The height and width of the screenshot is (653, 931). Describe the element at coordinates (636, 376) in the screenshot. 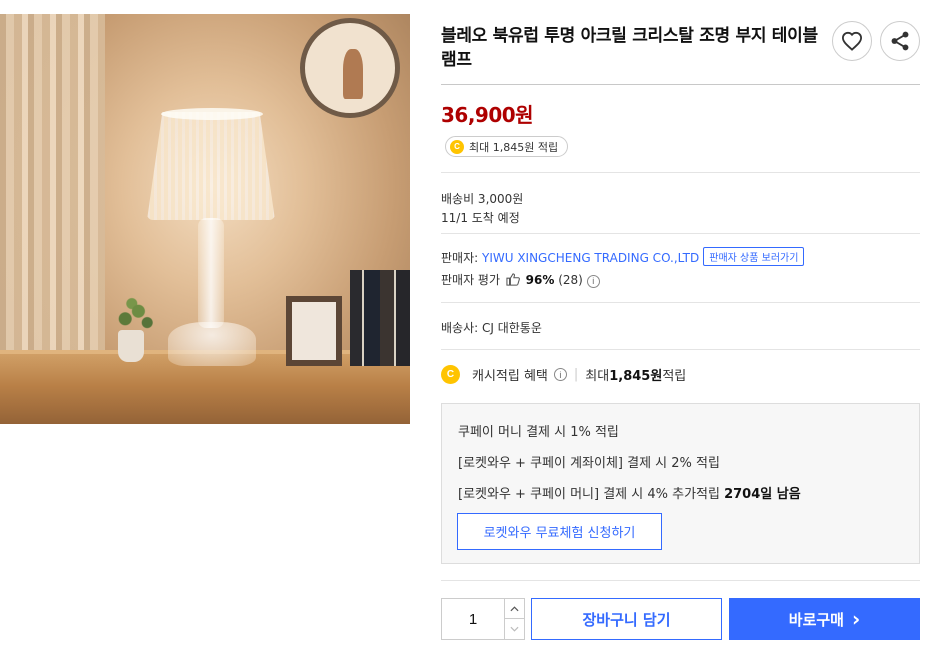

I see `cash-max-amount: 1,845원` at that location.